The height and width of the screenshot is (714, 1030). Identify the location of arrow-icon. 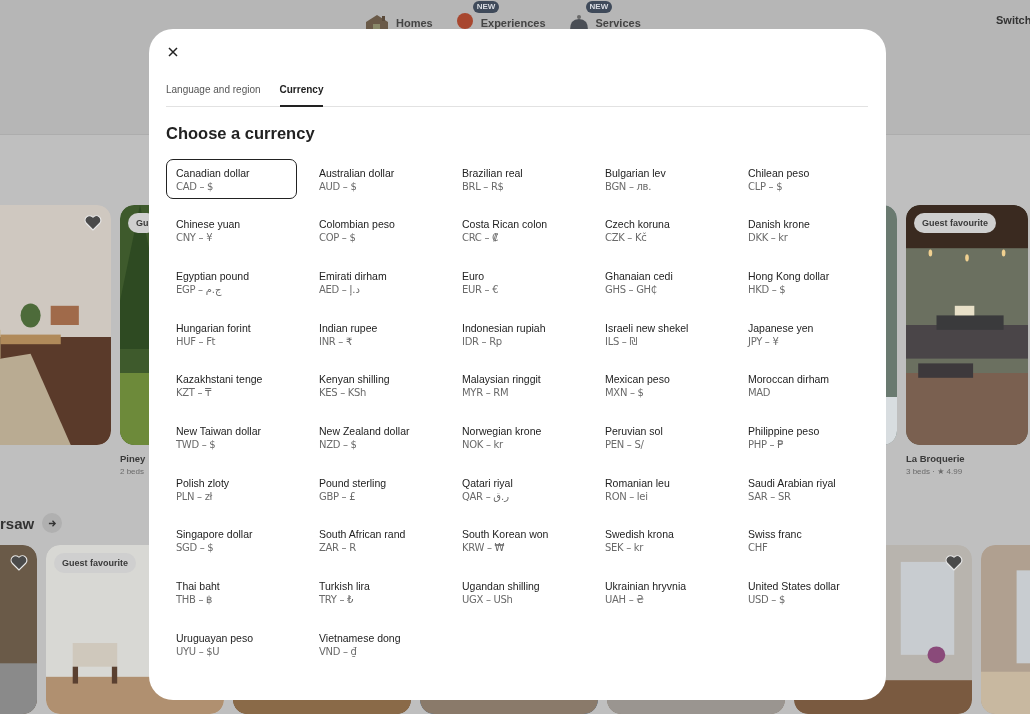
(52, 523).